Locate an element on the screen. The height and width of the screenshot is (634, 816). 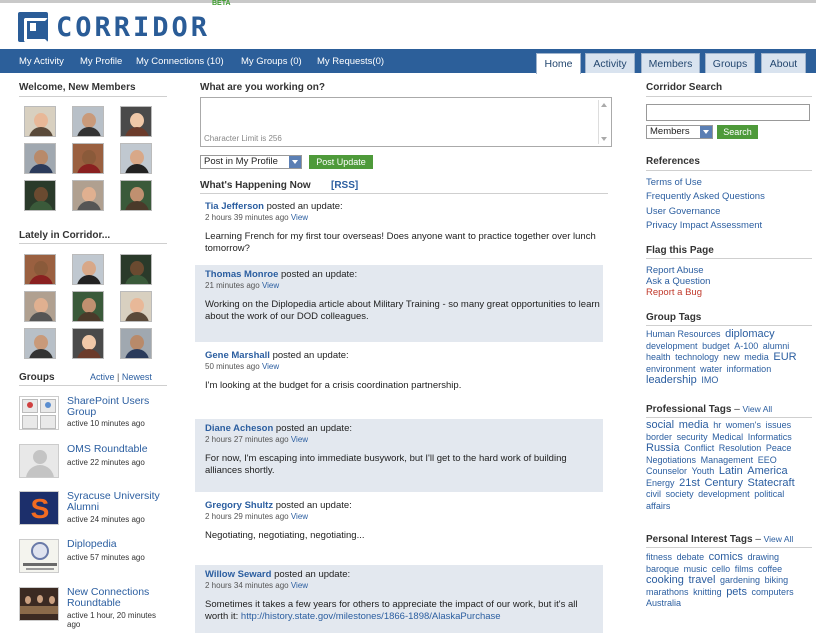
tag-link: affairs is located at coordinates (658, 506).